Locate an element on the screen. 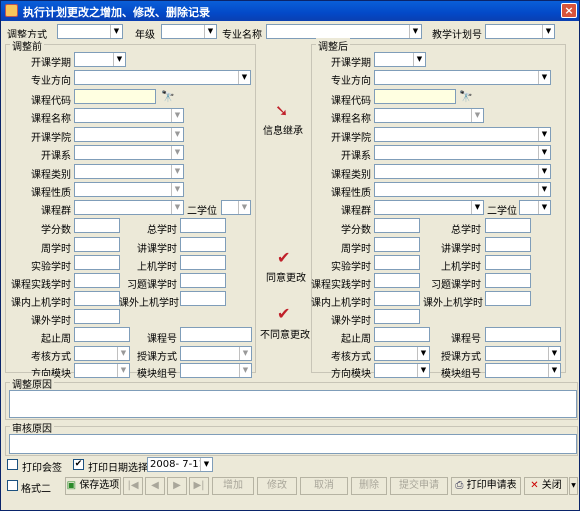 The height and width of the screenshot is (511, 580). after-practice-hours-input is located at coordinates (397, 280).